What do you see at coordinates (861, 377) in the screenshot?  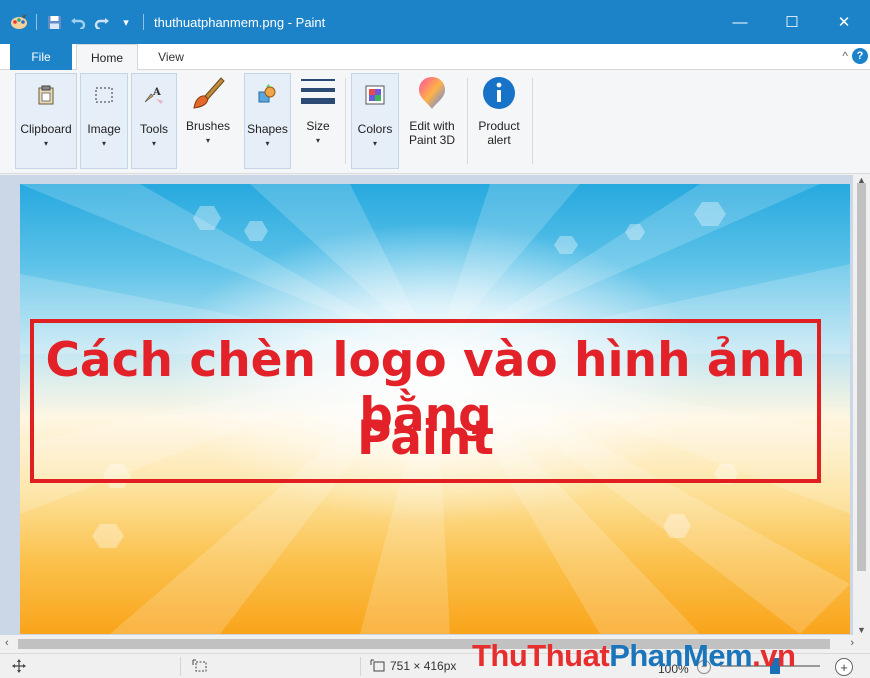 I see `vertical-scroll-thumb` at bounding box center [861, 377].